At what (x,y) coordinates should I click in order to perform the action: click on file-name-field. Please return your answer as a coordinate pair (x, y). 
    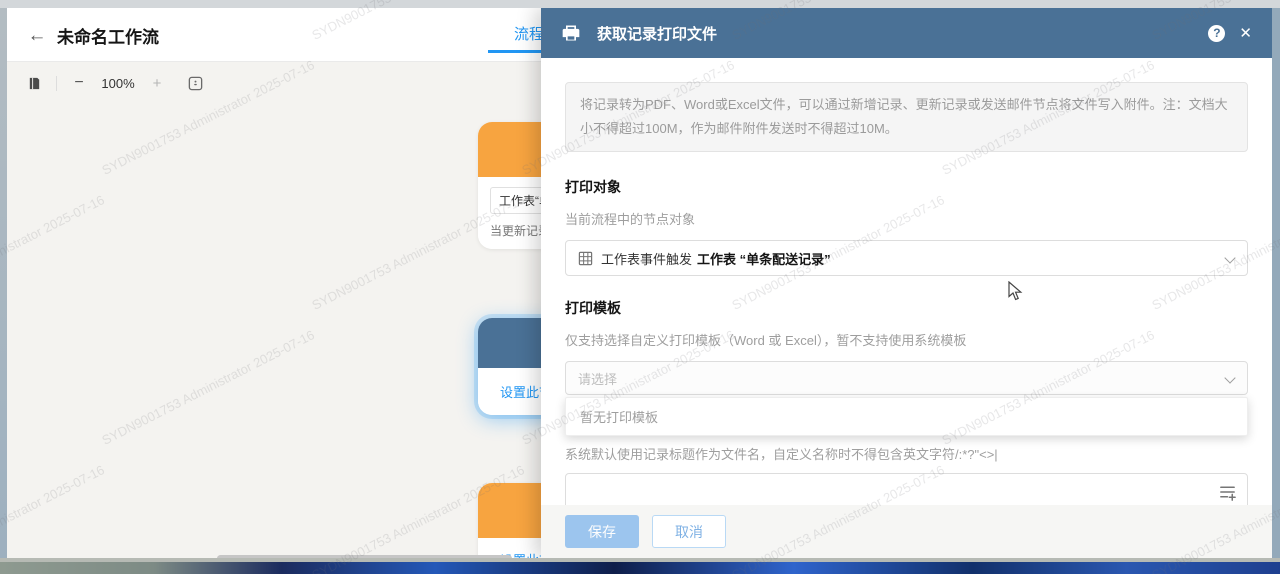
    Looking at the image, I should click on (906, 489).